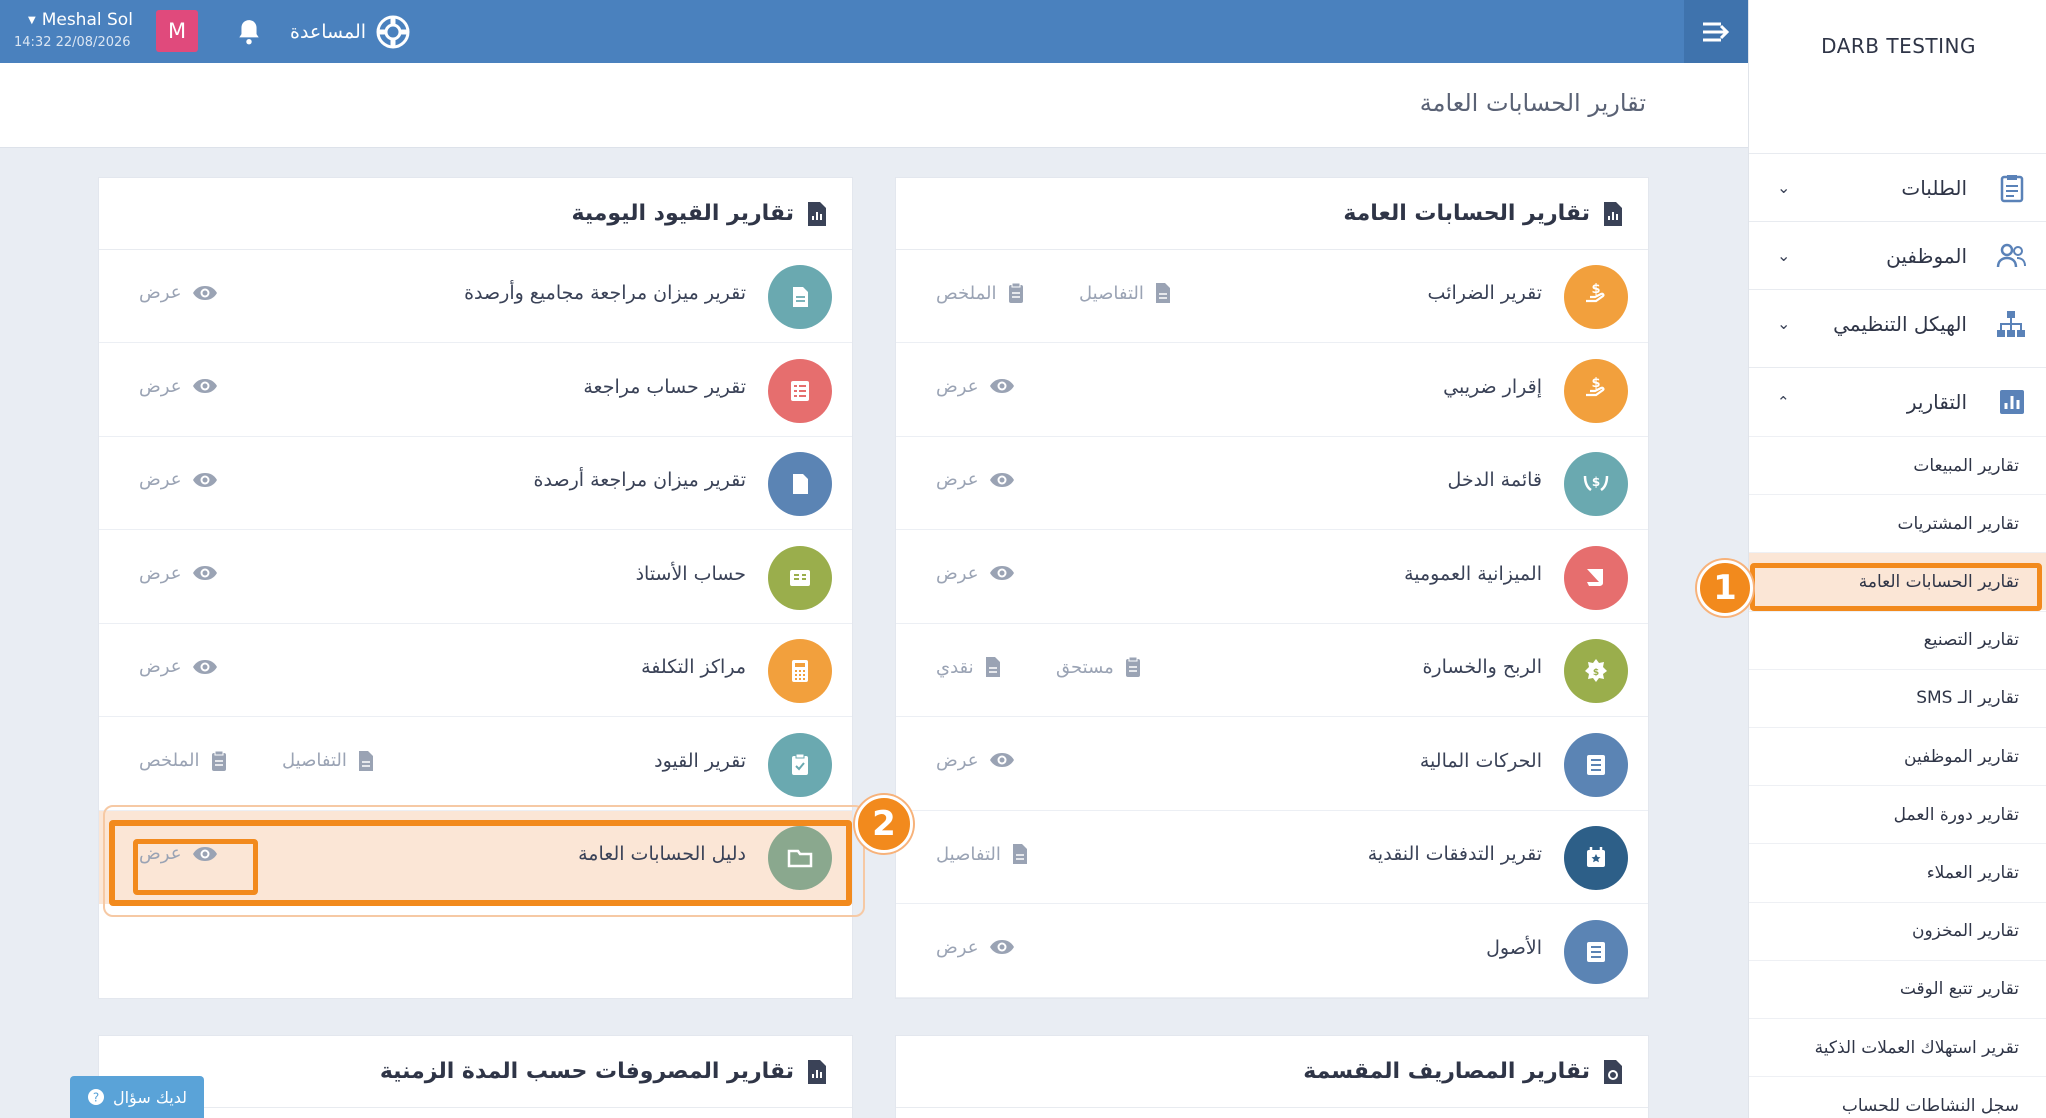 This screenshot has height=1118, width=2046. What do you see at coordinates (1896, 587) in the screenshot?
I see `highlight-general-accounts-reports` at bounding box center [1896, 587].